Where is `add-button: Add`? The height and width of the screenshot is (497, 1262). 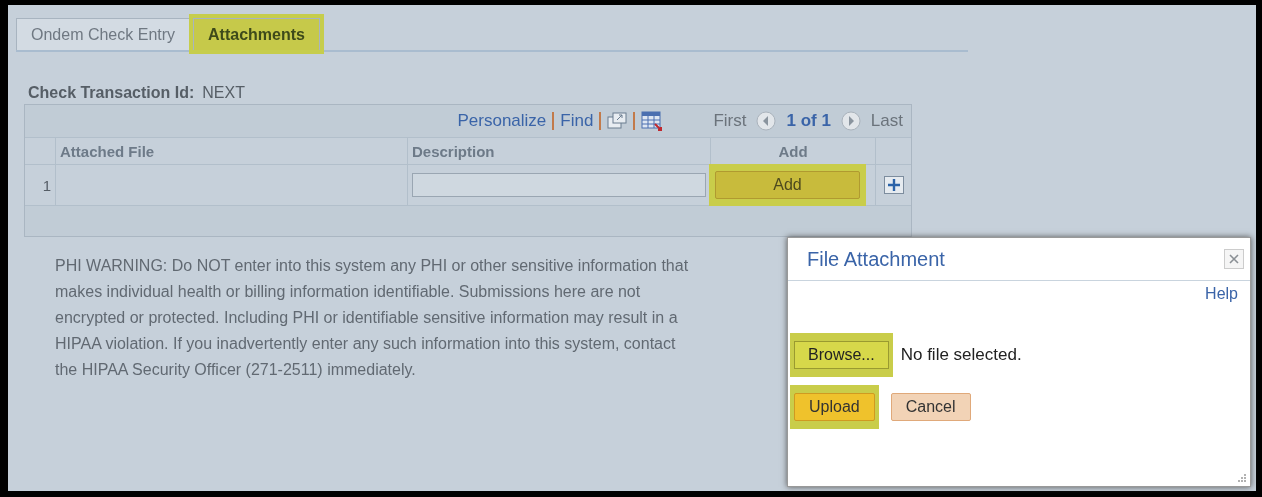
add-button: Add is located at coordinates (787, 185).